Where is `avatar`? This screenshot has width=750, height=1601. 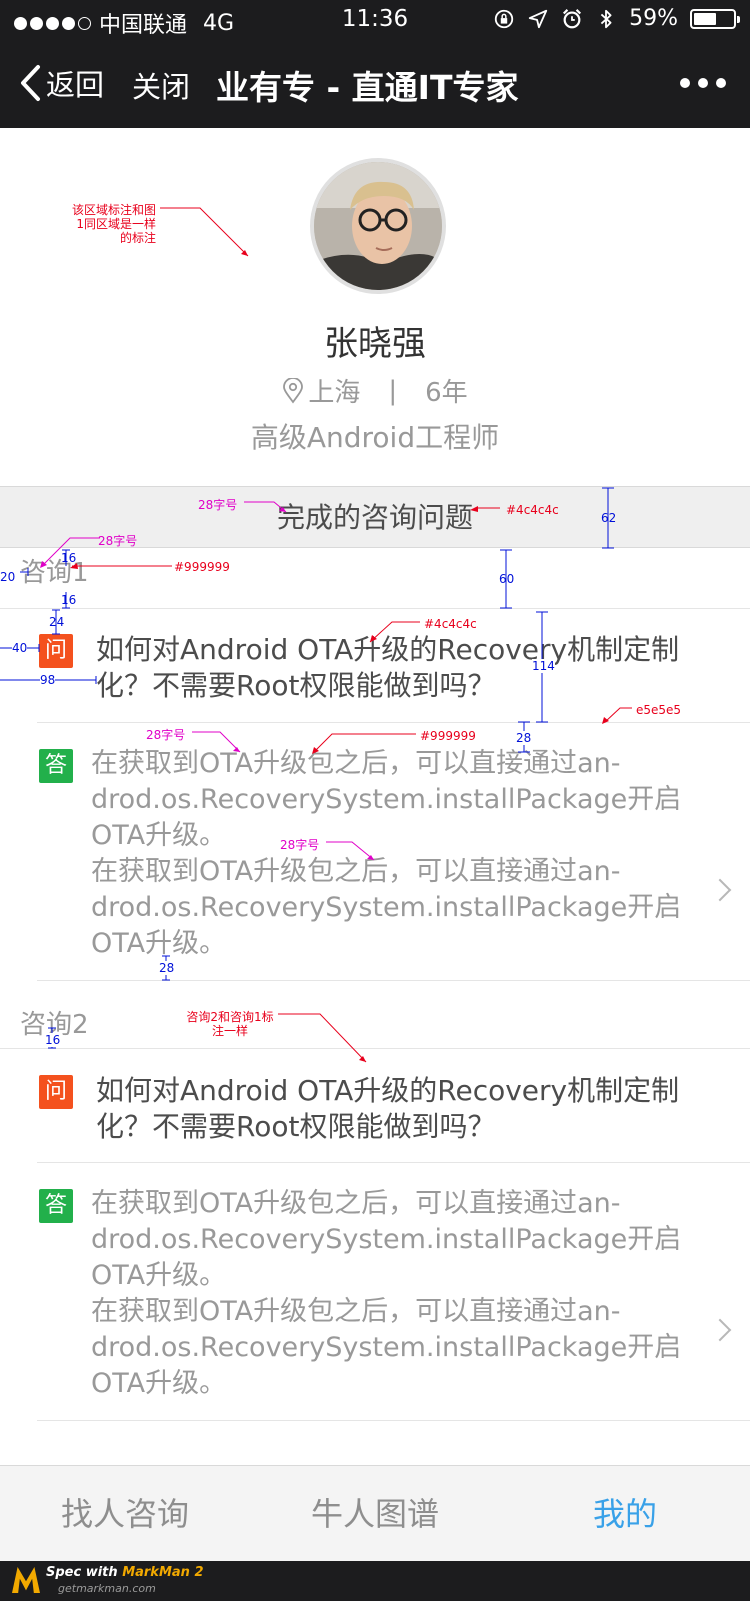
avatar is located at coordinates (378, 226).